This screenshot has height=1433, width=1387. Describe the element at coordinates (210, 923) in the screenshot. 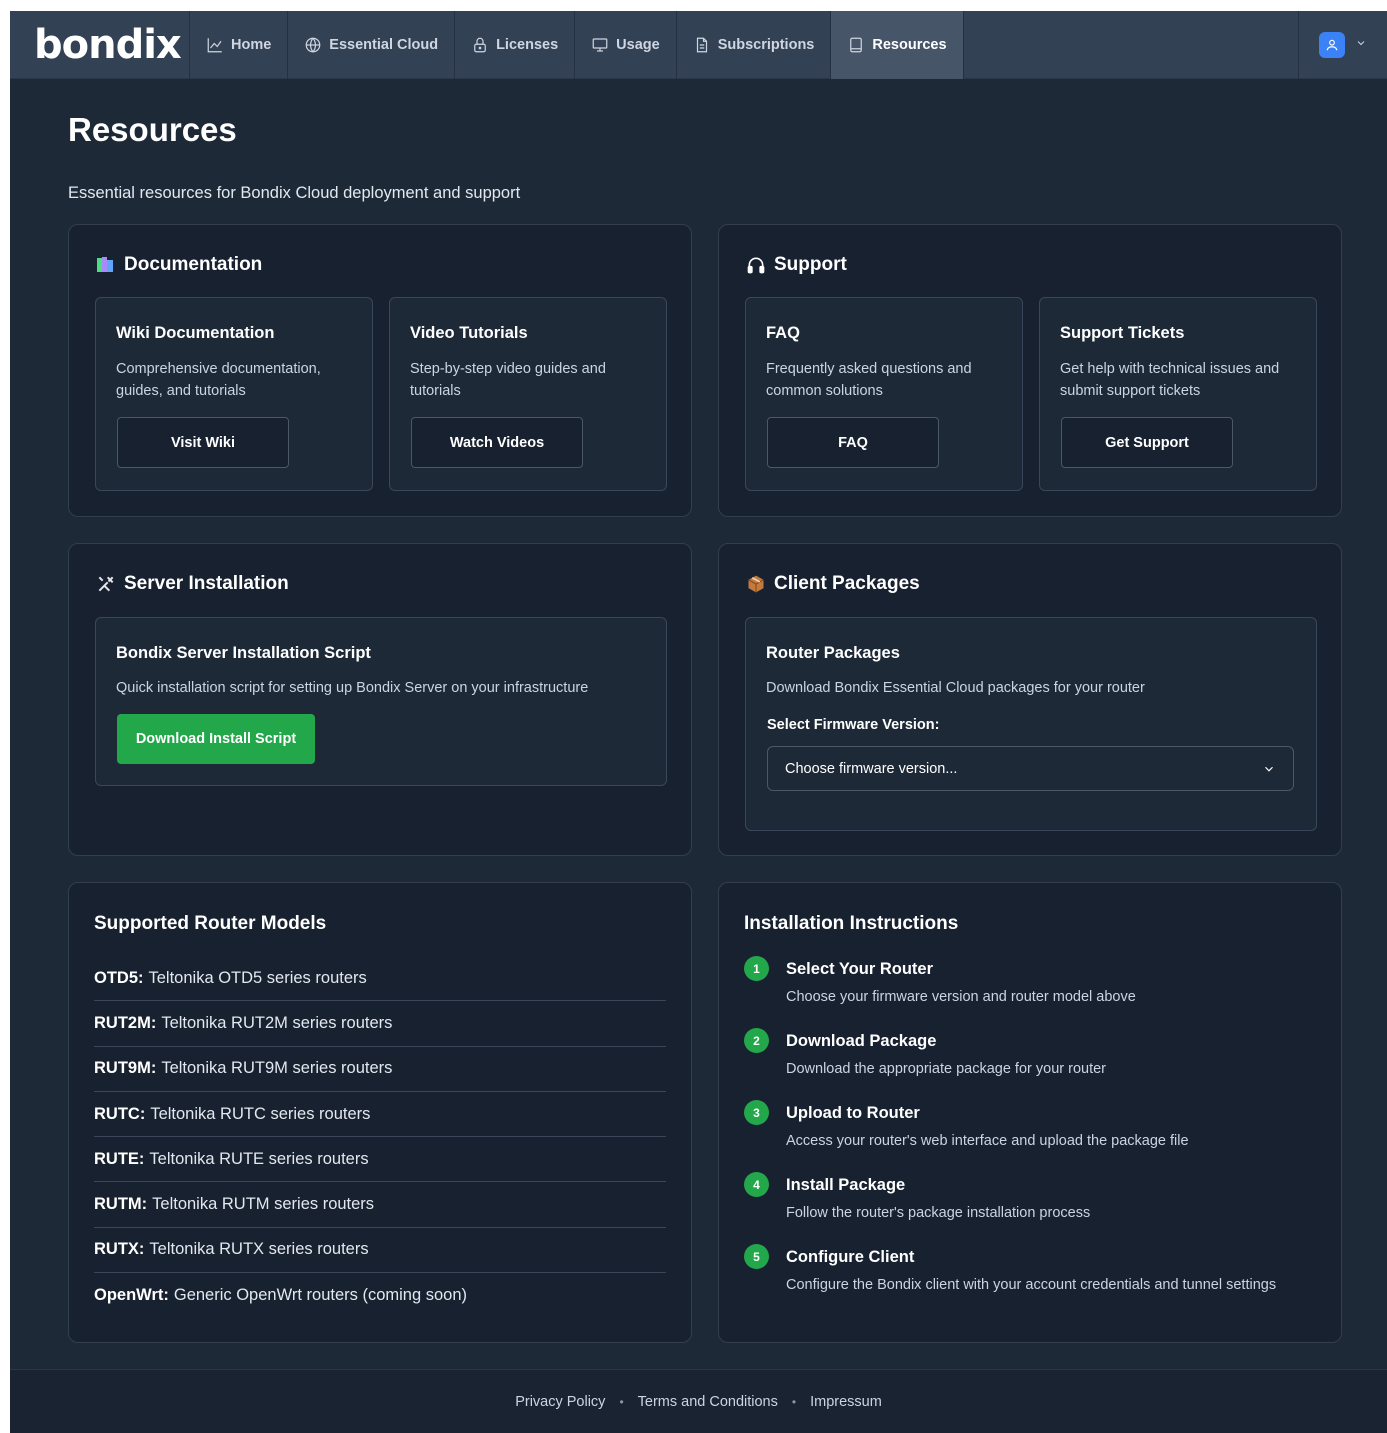

I see `models-title: Supported Router Models` at that location.